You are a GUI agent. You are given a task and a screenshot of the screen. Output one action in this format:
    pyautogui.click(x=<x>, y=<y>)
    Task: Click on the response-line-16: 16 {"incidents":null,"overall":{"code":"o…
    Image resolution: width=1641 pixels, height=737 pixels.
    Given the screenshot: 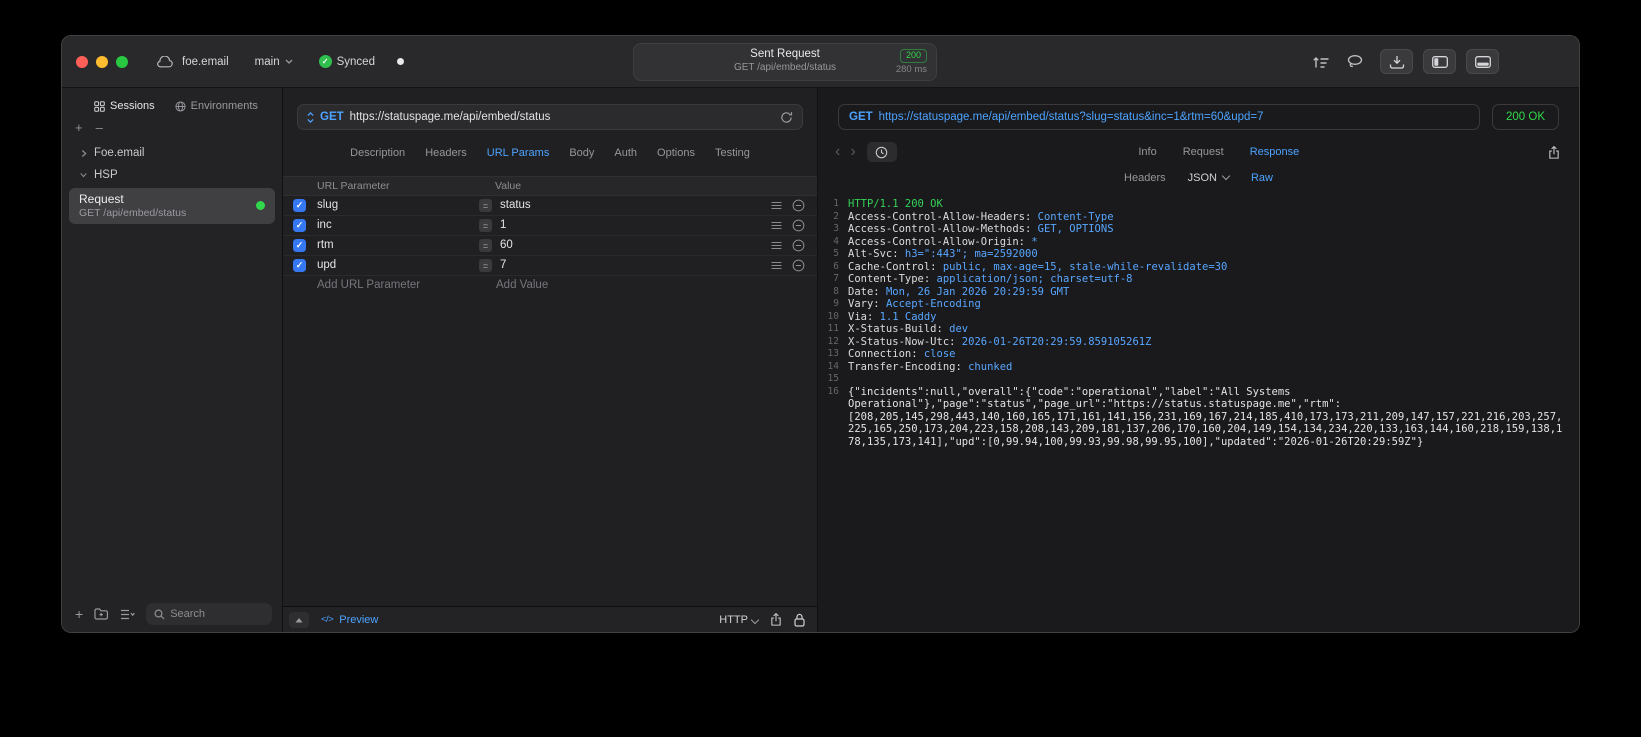 What is the action you would take?
    pyautogui.click(x=1194, y=417)
    